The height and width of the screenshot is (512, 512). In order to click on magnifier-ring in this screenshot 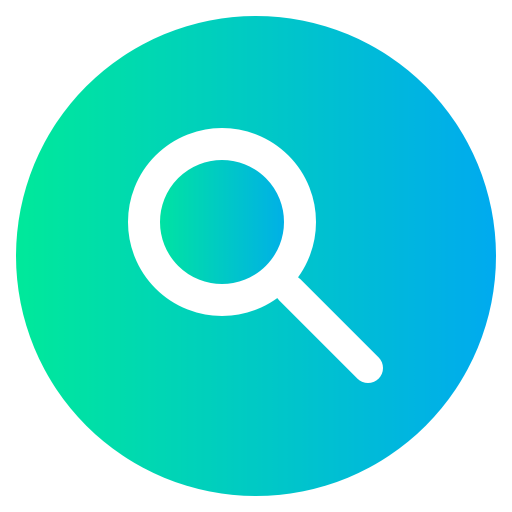, I will do `click(222, 222)`.